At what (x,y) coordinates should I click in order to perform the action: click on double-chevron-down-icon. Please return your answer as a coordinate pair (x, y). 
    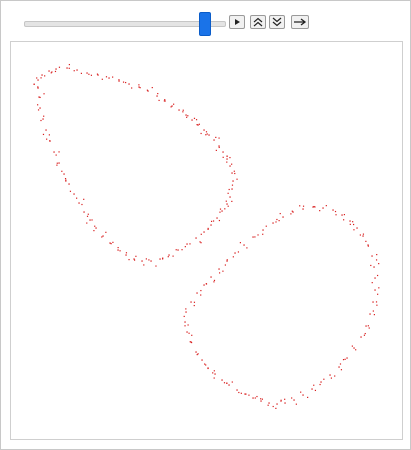
    Looking at the image, I should click on (277, 22).